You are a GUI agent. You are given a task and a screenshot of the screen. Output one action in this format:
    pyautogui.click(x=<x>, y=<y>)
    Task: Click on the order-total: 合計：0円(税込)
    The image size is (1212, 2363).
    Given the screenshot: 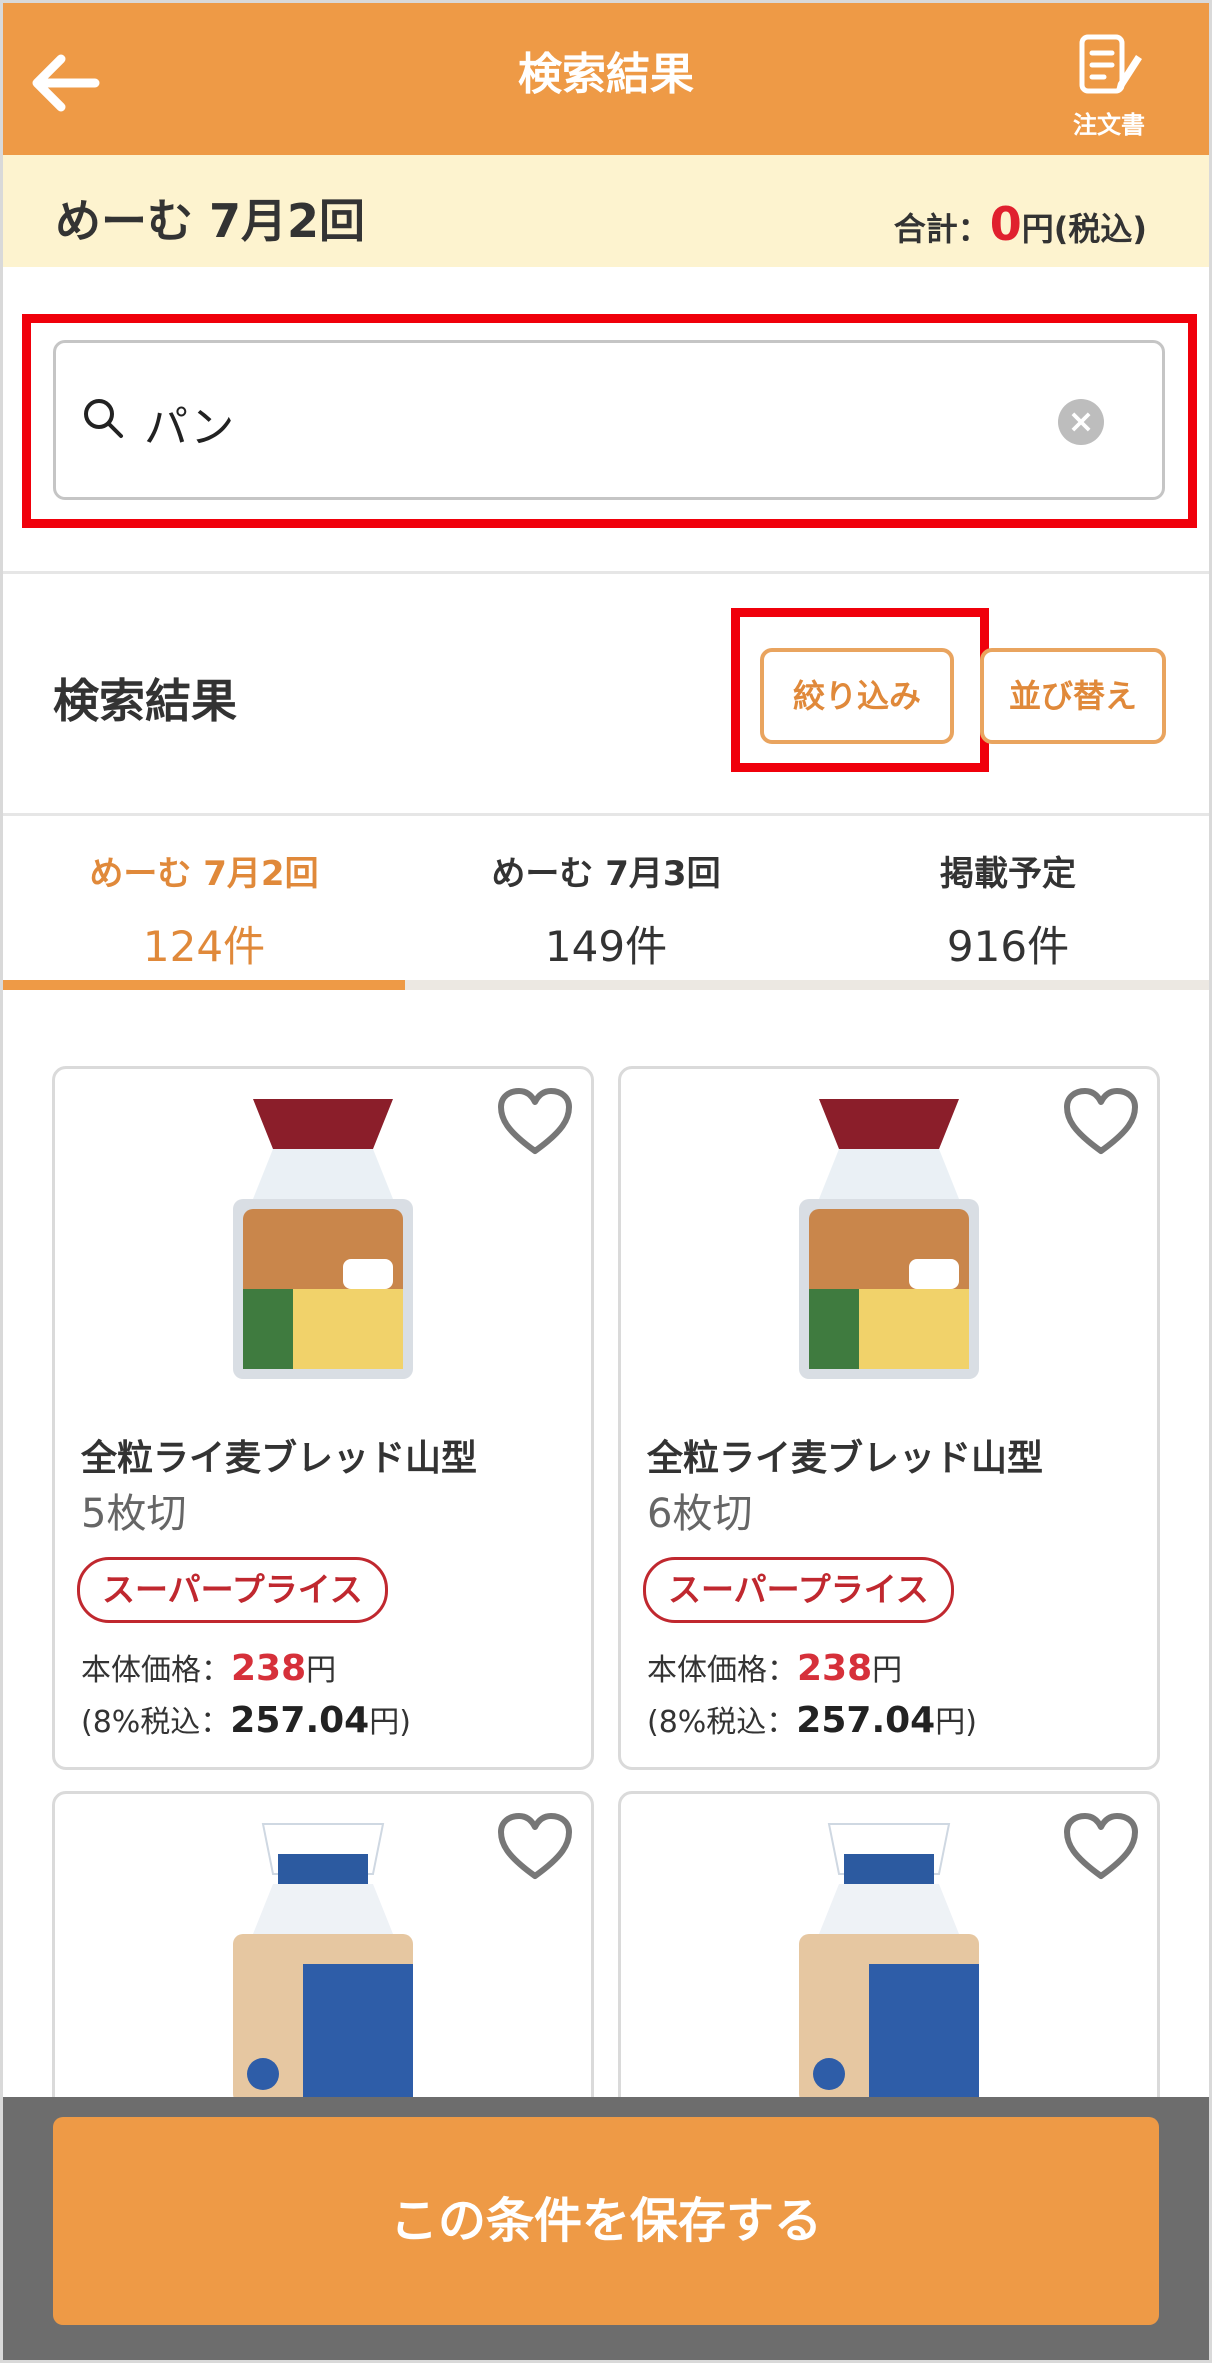 What is the action you would take?
    pyautogui.click(x=1020, y=224)
    